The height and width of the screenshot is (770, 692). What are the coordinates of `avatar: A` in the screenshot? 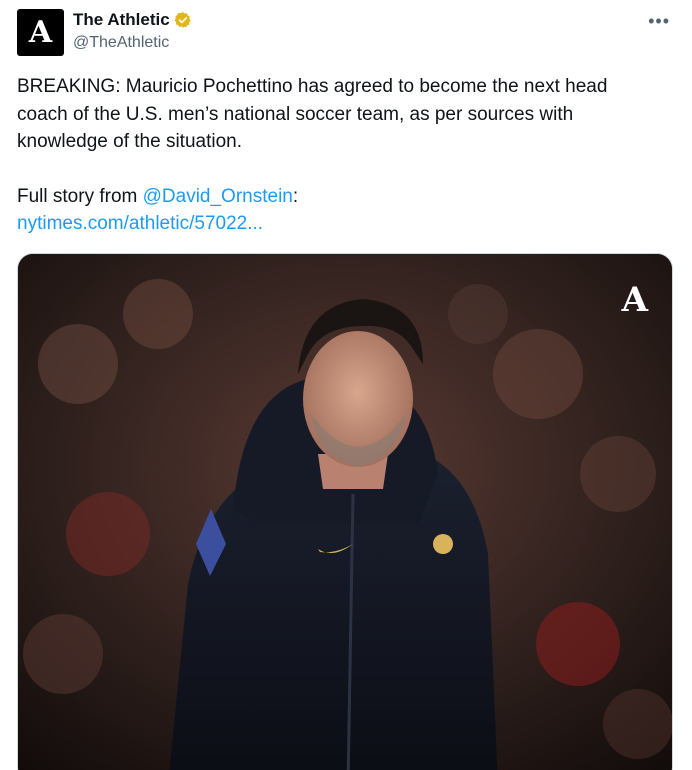 It's located at (40, 32).